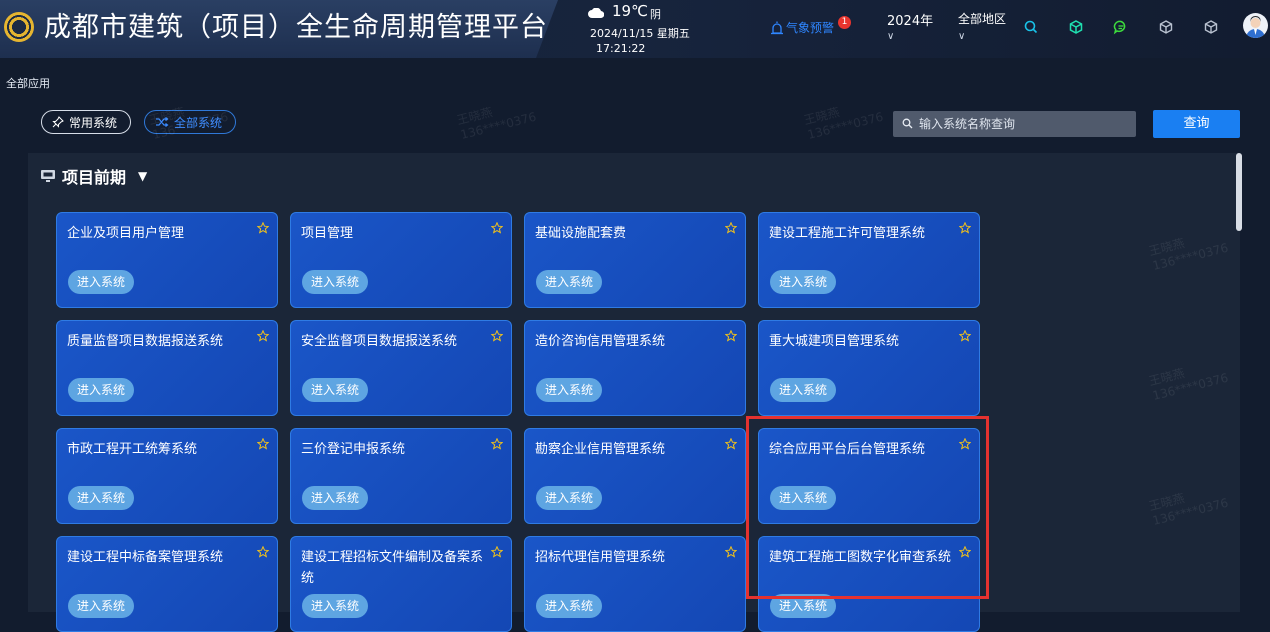  I want to click on common-systems-label: 常用系统, so click(93, 122).